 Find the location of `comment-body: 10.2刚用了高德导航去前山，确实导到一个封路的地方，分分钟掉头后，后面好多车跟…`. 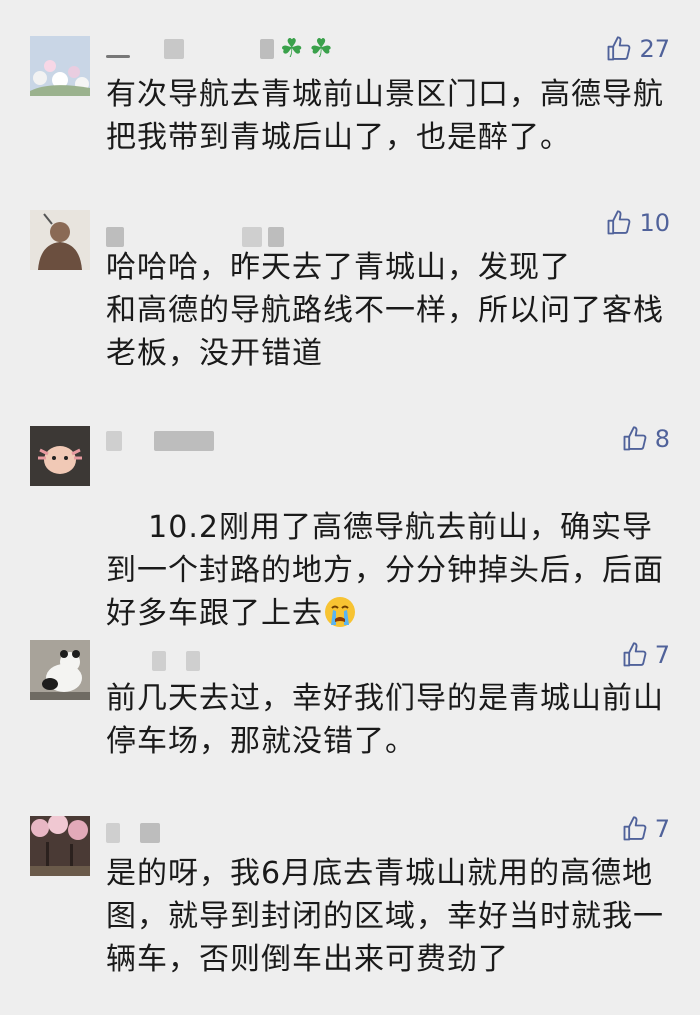

comment-body: 10.2刚用了高德导航去前山，确实导到一个封路的地方，分分钟掉头后，后面好多车跟… is located at coordinates (385, 570).